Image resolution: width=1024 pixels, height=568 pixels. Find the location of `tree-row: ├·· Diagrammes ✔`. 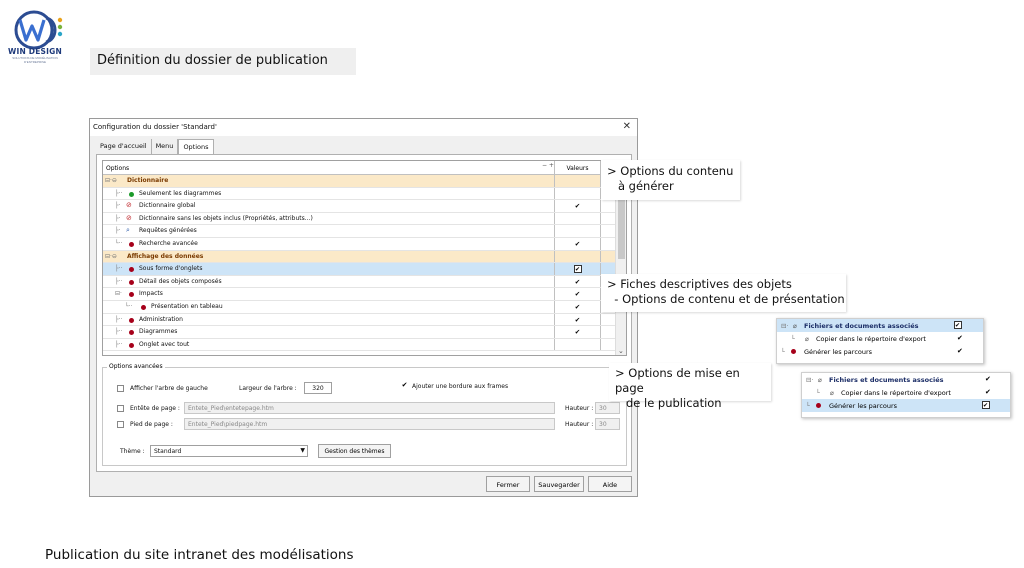

tree-row: ├·· Diagrammes ✔ is located at coordinates (360, 332).